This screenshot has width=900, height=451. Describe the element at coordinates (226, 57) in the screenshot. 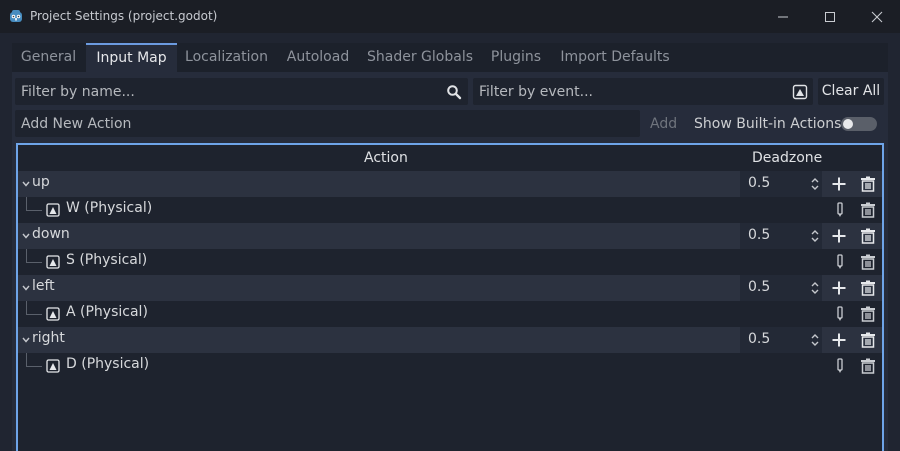

I see `tab-localization: Localization` at that location.